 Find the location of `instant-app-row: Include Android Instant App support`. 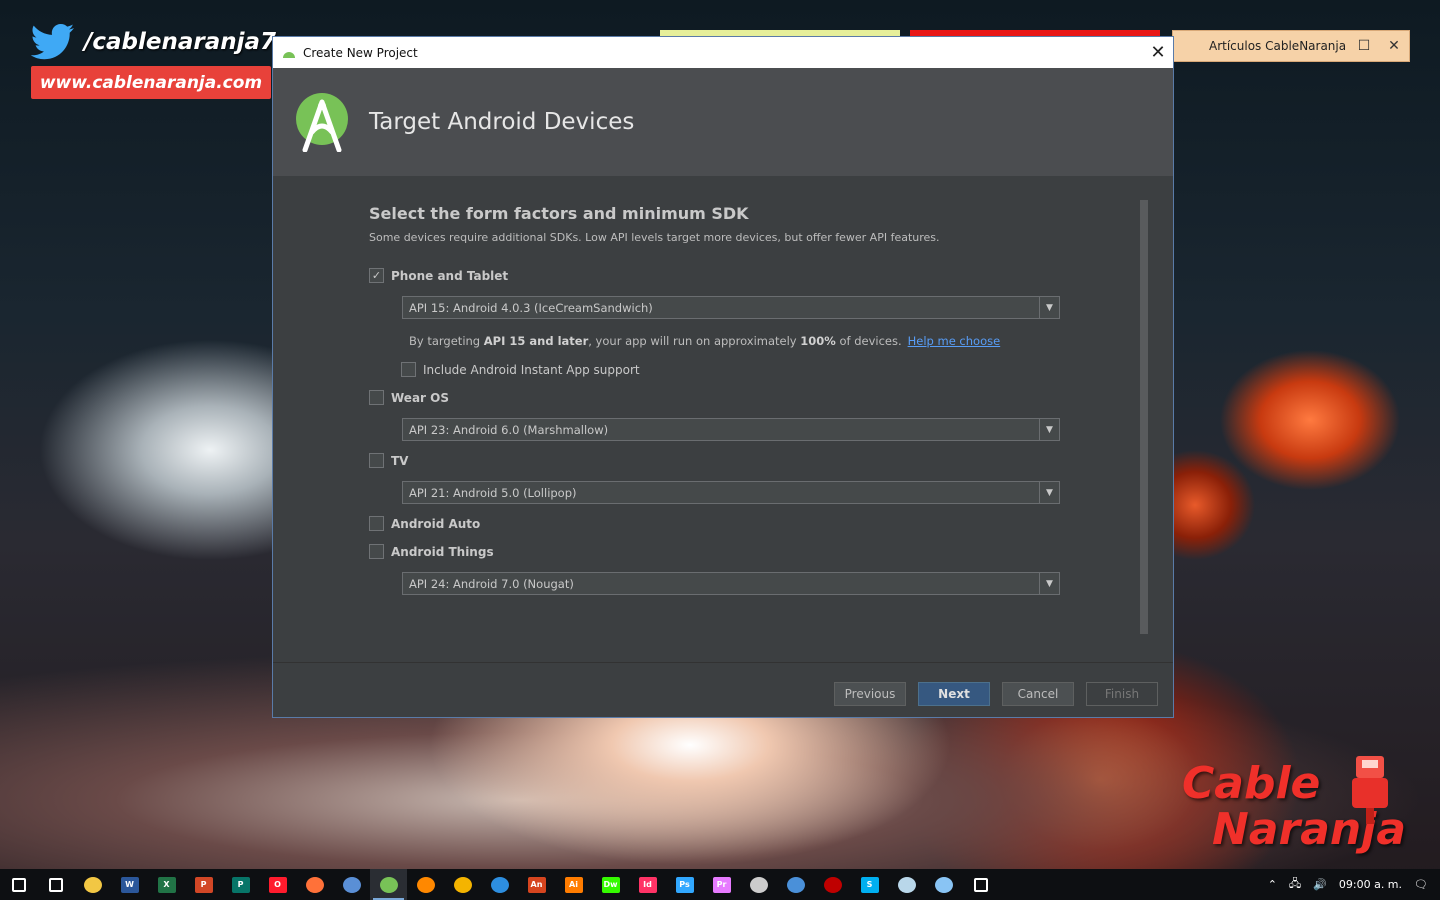

instant-app-row: Include Android Instant App support is located at coordinates (520, 369).